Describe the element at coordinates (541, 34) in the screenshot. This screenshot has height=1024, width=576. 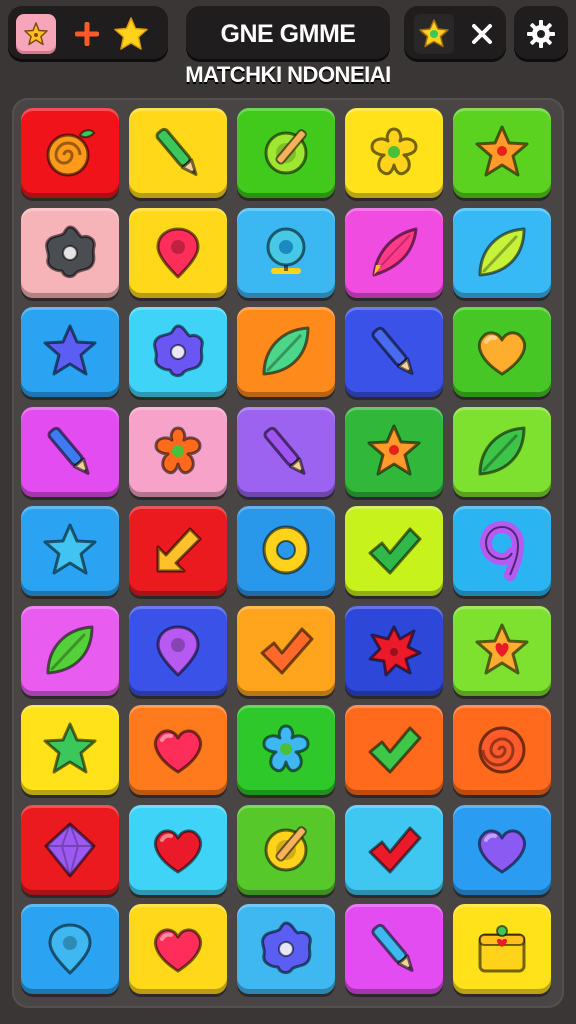
I see `gear-icon` at that location.